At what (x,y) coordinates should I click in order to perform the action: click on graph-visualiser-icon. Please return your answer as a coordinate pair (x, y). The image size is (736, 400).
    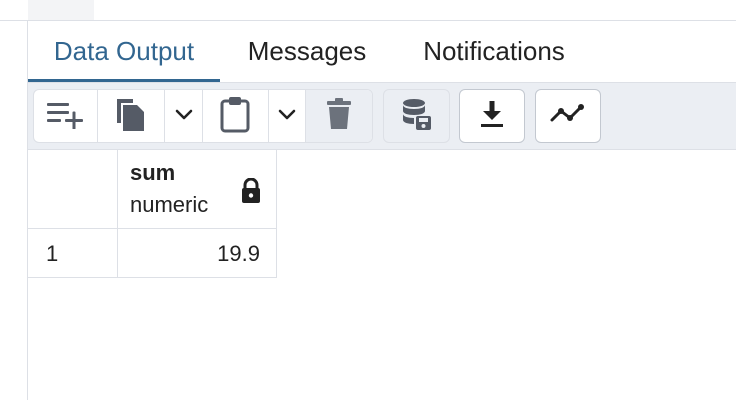
    Looking at the image, I should click on (568, 116).